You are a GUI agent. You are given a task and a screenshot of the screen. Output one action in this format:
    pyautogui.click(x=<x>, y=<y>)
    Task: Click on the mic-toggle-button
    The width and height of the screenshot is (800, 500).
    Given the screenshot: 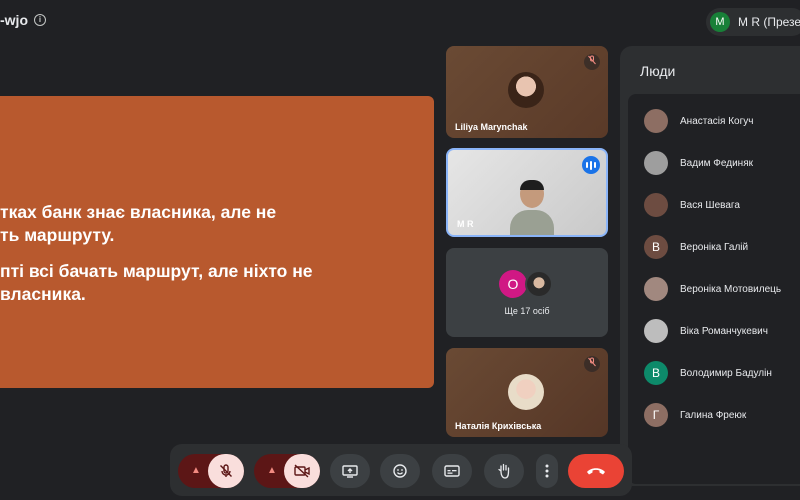 What is the action you would take?
    pyautogui.click(x=226, y=471)
    